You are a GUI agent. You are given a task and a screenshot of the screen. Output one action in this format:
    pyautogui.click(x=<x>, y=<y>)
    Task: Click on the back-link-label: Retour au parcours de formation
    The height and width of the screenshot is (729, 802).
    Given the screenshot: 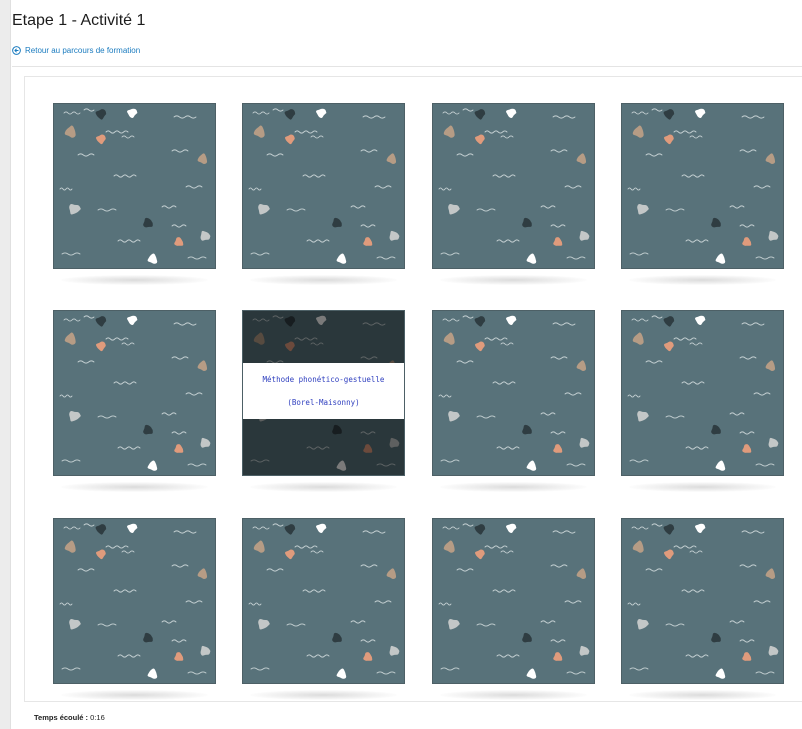 What is the action you would take?
    pyautogui.click(x=83, y=50)
    